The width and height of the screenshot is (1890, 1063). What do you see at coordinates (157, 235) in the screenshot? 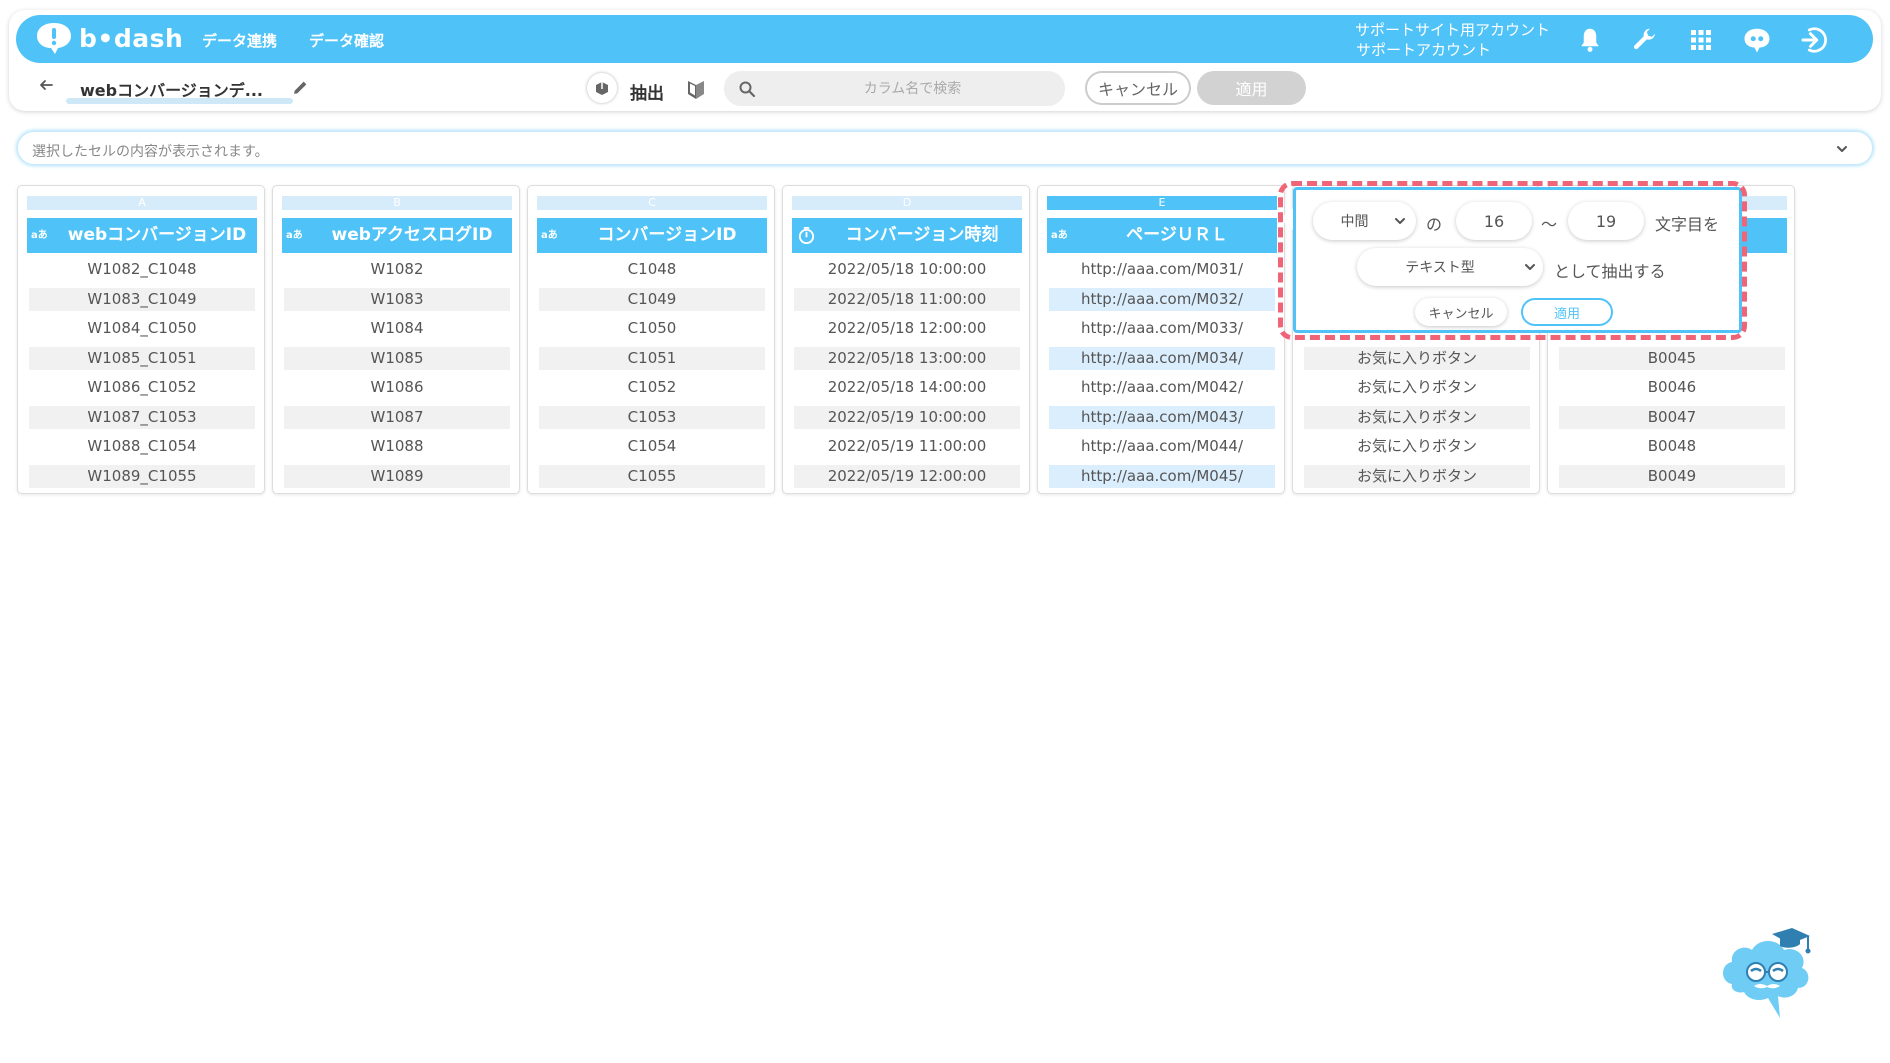
I see `column-name: webコンバージョンID` at bounding box center [157, 235].